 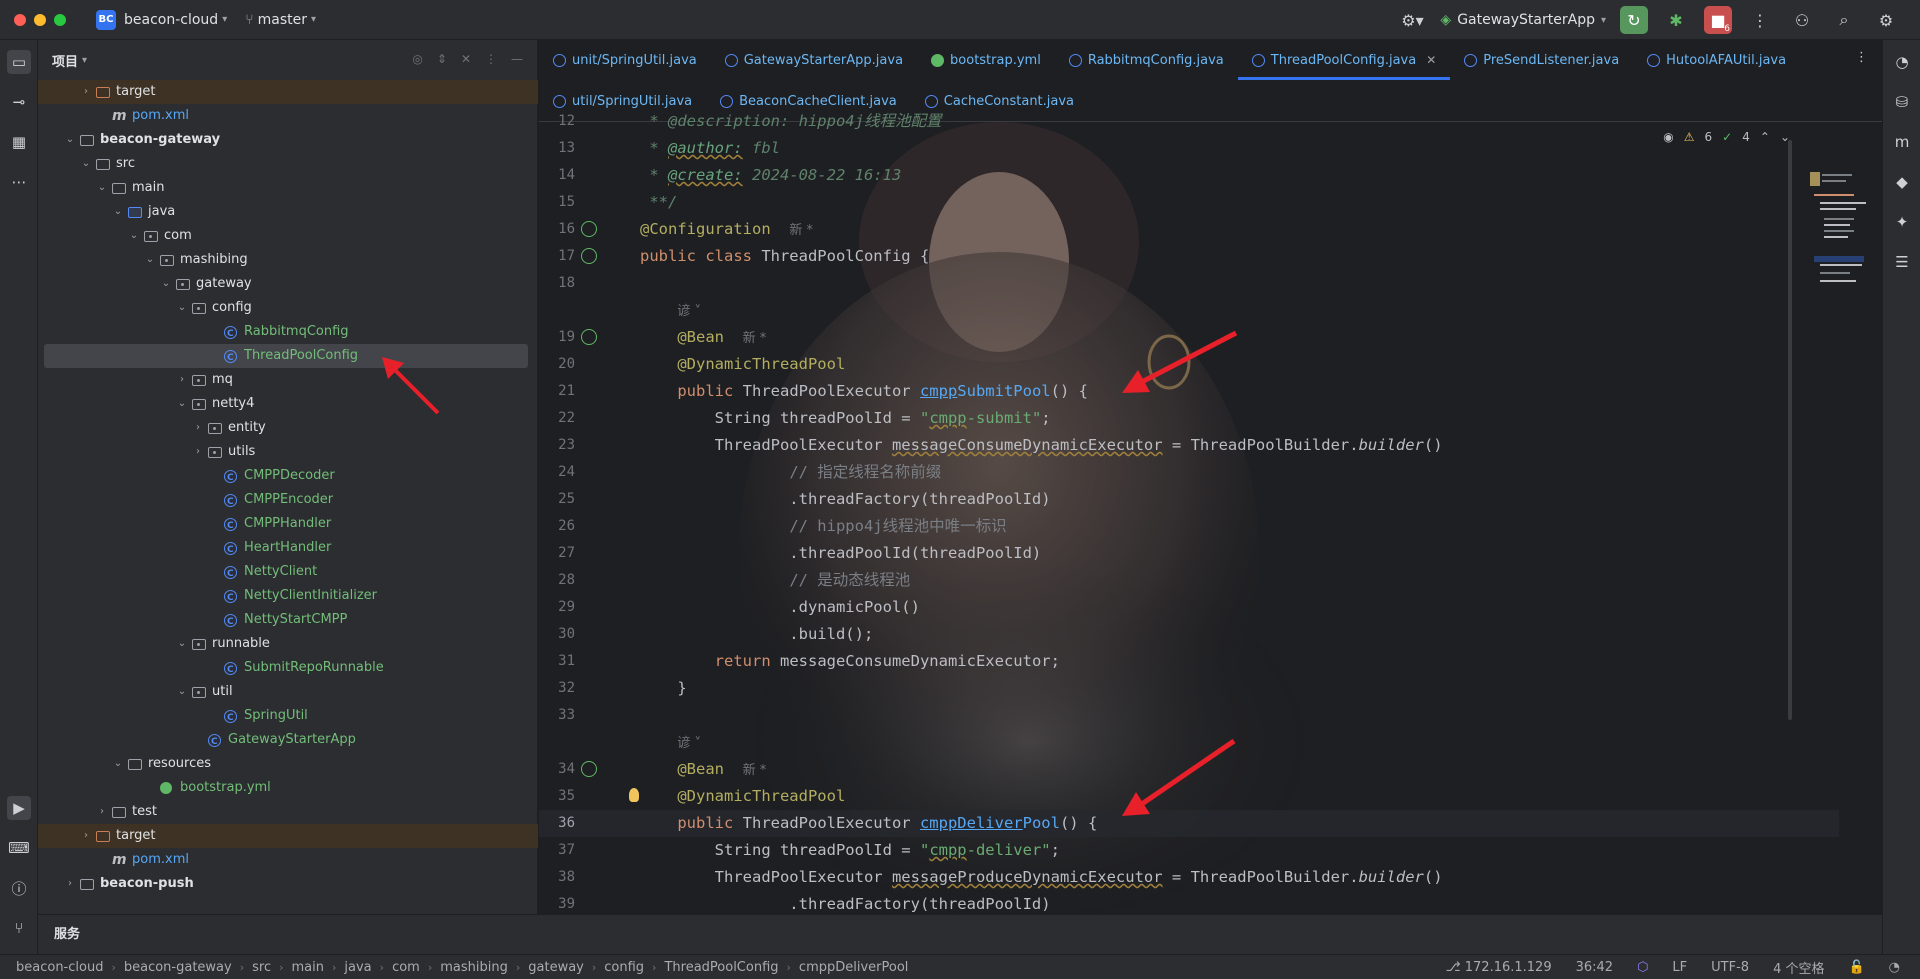 I want to click on tree-item-java: ⌄ java, so click(x=288, y=212).